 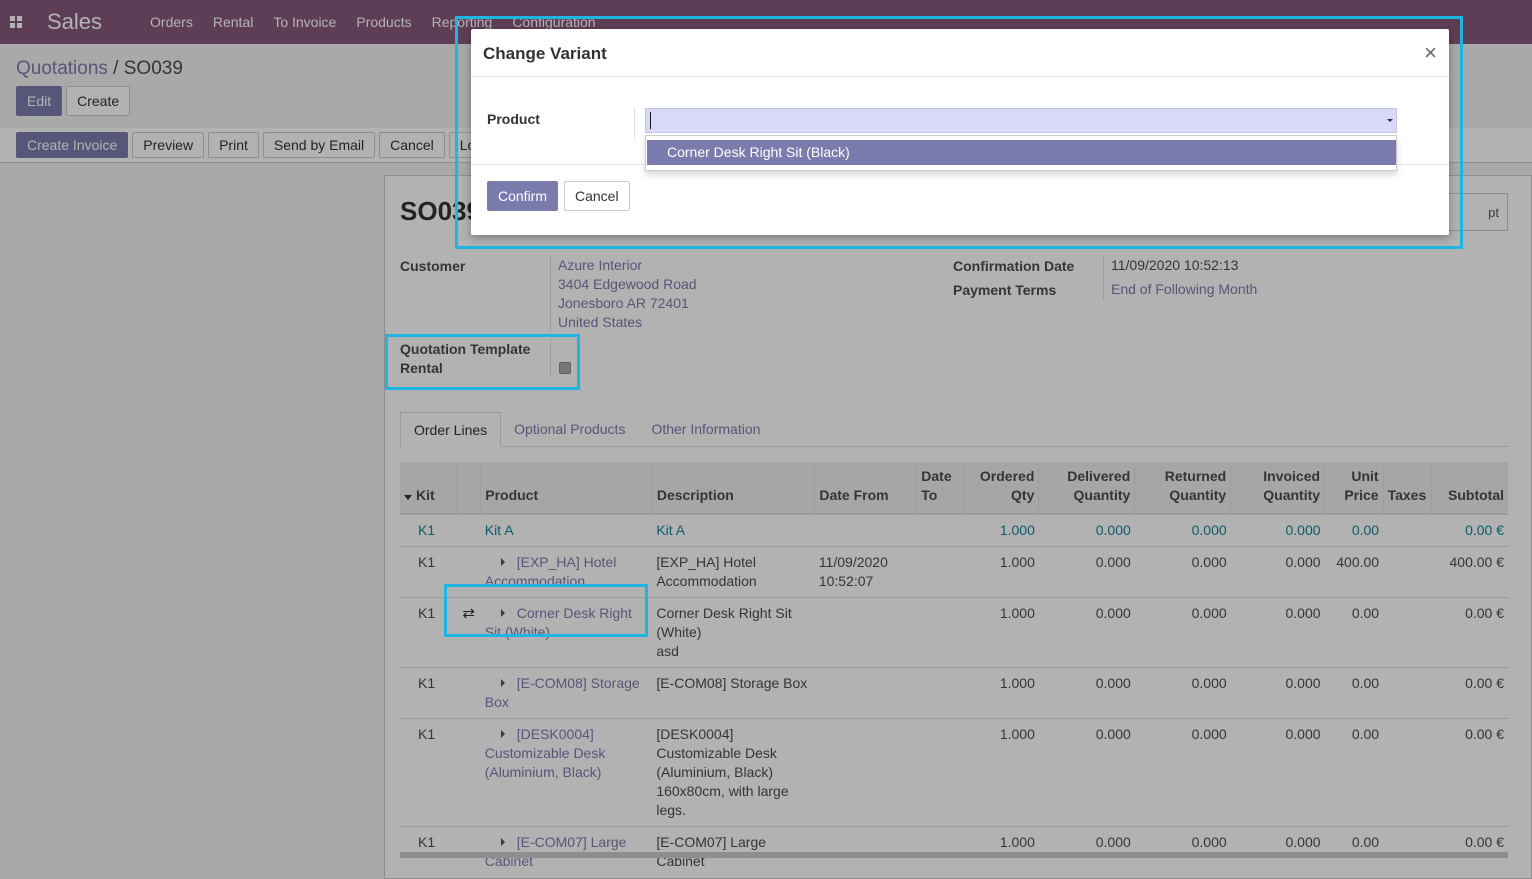 What do you see at coordinates (482, 362) in the screenshot?
I see `highlight-quotation-template` at bounding box center [482, 362].